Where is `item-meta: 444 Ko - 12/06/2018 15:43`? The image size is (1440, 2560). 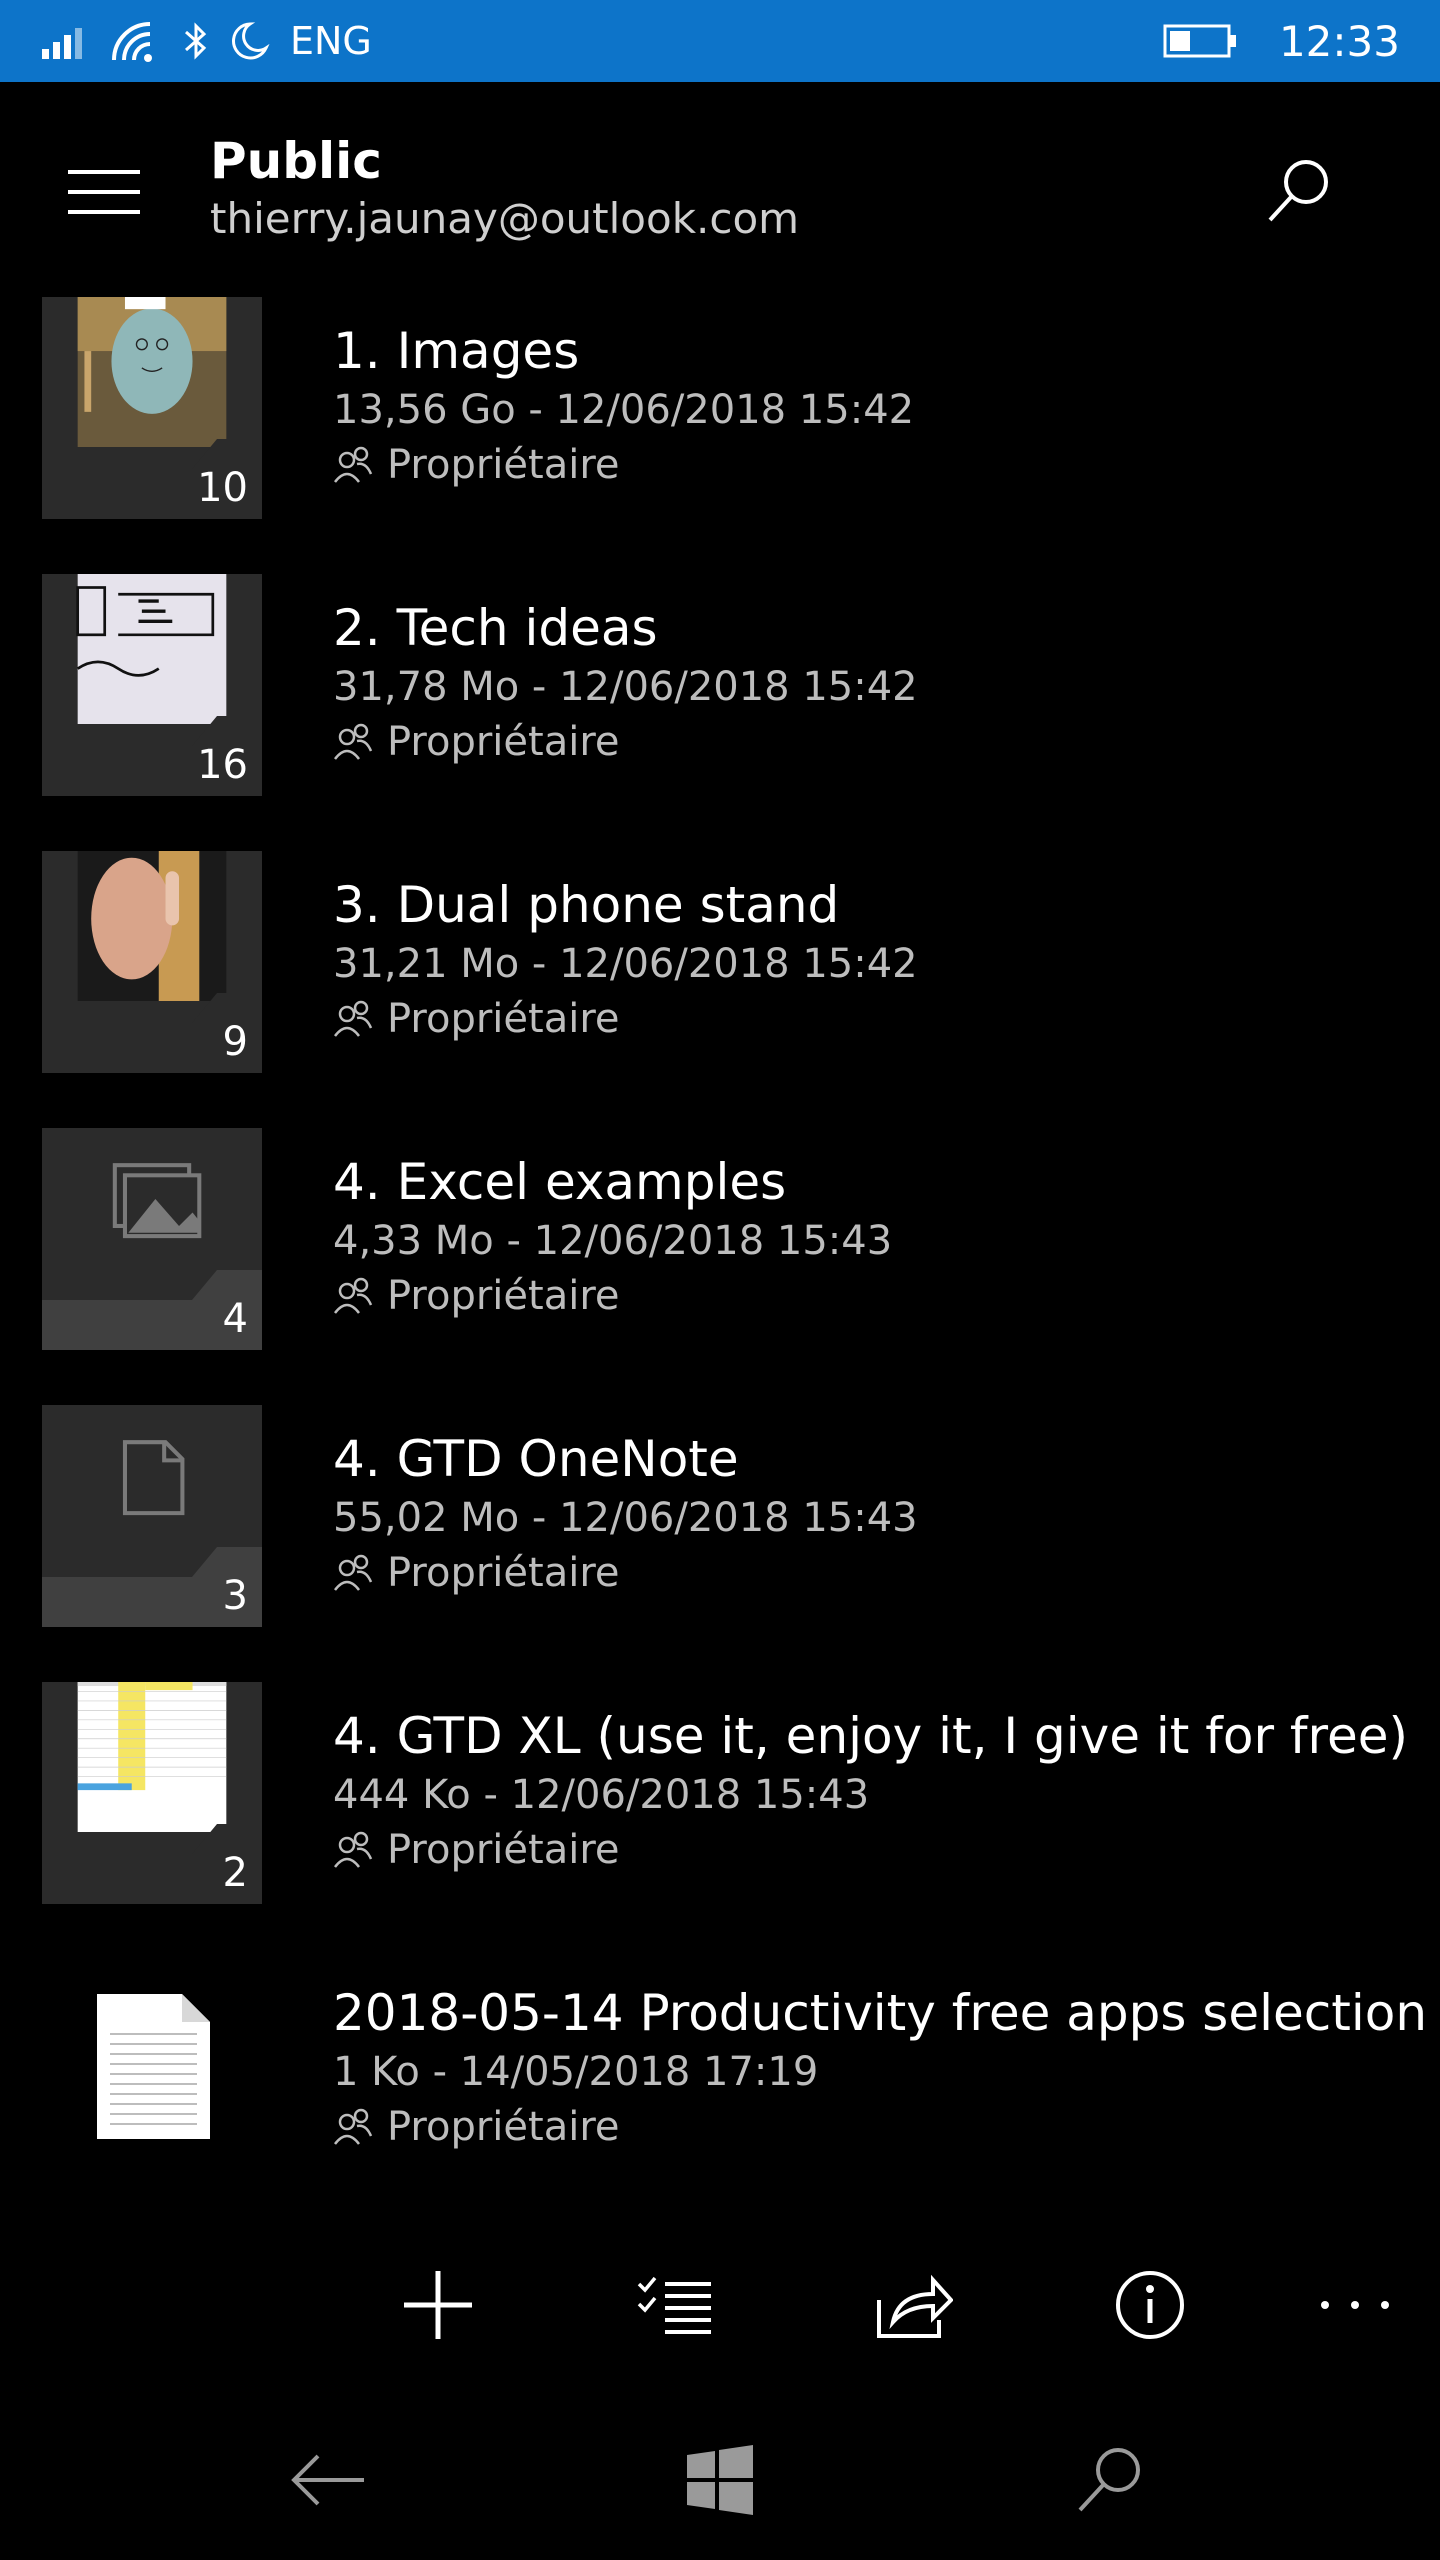
item-meta: 444 Ko - 12/06/2018 15:43 is located at coordinates (601, 1795).